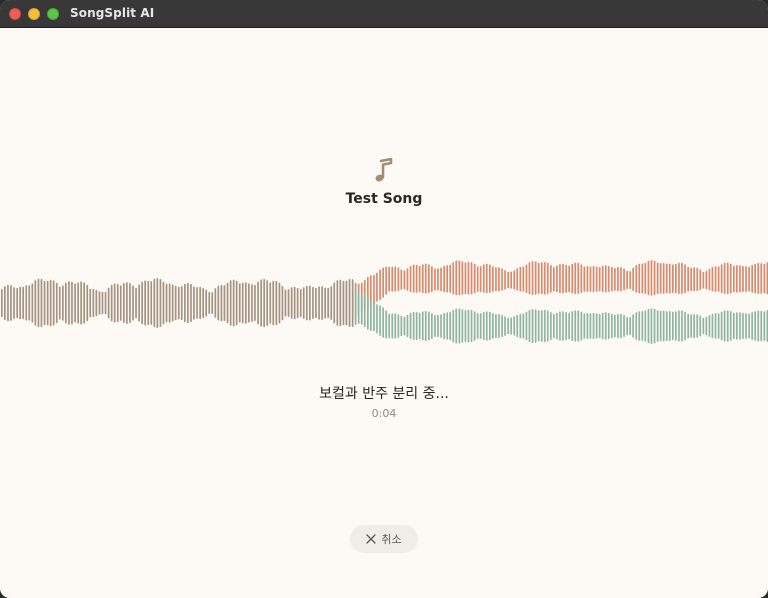 The height and width of the screenshot is (598, 768). What do you see at coordinates (384, 302) in the screenshot?
I see `separation-waveform` at bounding box center [384, 302].